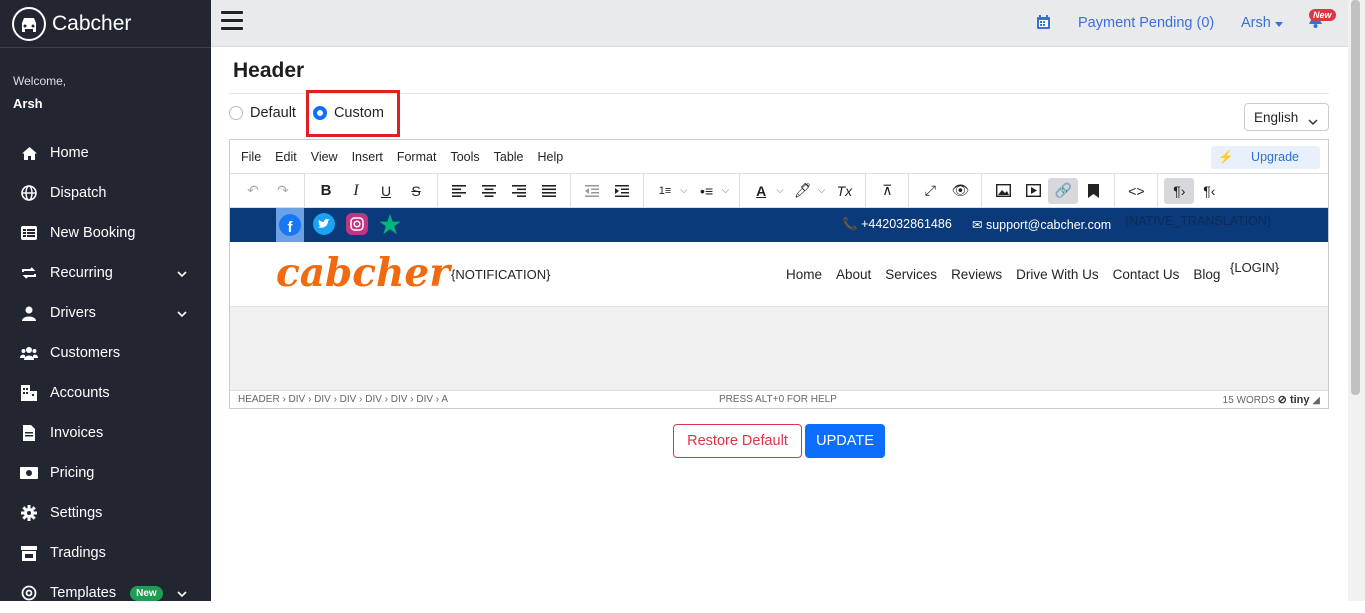 This screenshot has height=613, width=1365. Describe the element at coordinates (906, 224) in the screenshot. I see `preview-phone-text: +442032861486` at that location.